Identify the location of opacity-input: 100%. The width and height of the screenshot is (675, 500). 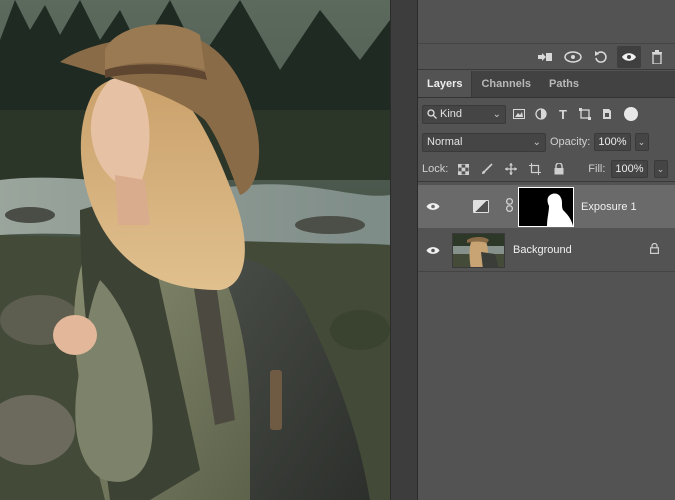
(612, 142).